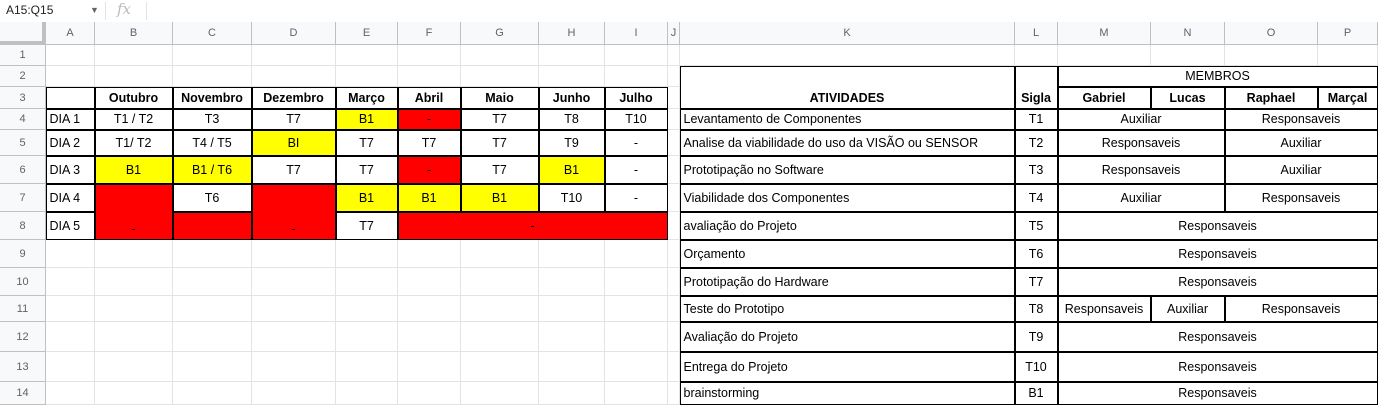 The width and height of the screenshot is (1378, 405). What do you see at coordinates (1036, 225) in the screenshot?
I see `activity-sigla: T5` at bounding box center [1036, 225].